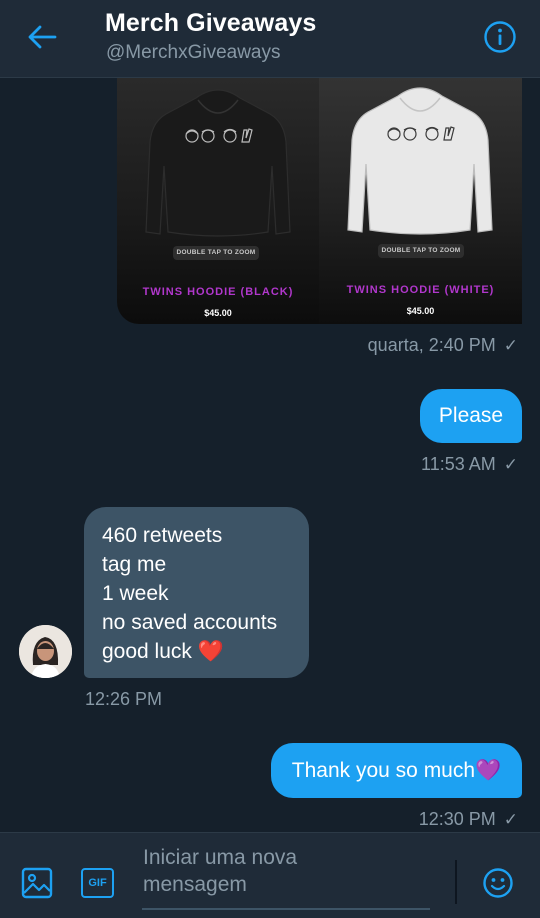 This screenshot has height=918, width=540. What do you see at coordinates (190, 622) in the screenshot?
I see `message-line: no saved accounts` at bounding box center [190, 622].